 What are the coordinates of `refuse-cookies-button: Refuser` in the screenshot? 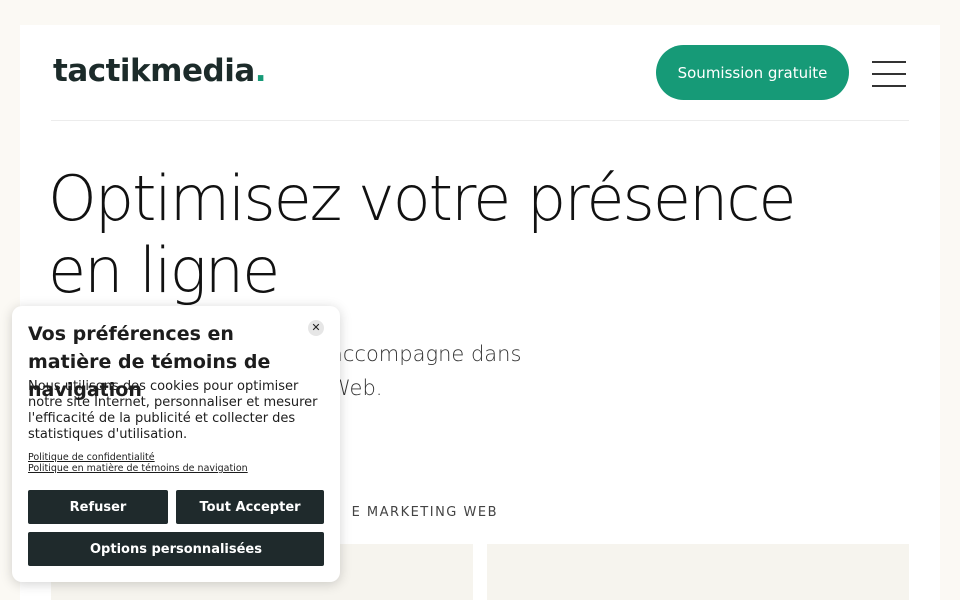 It's located at (98, 507).